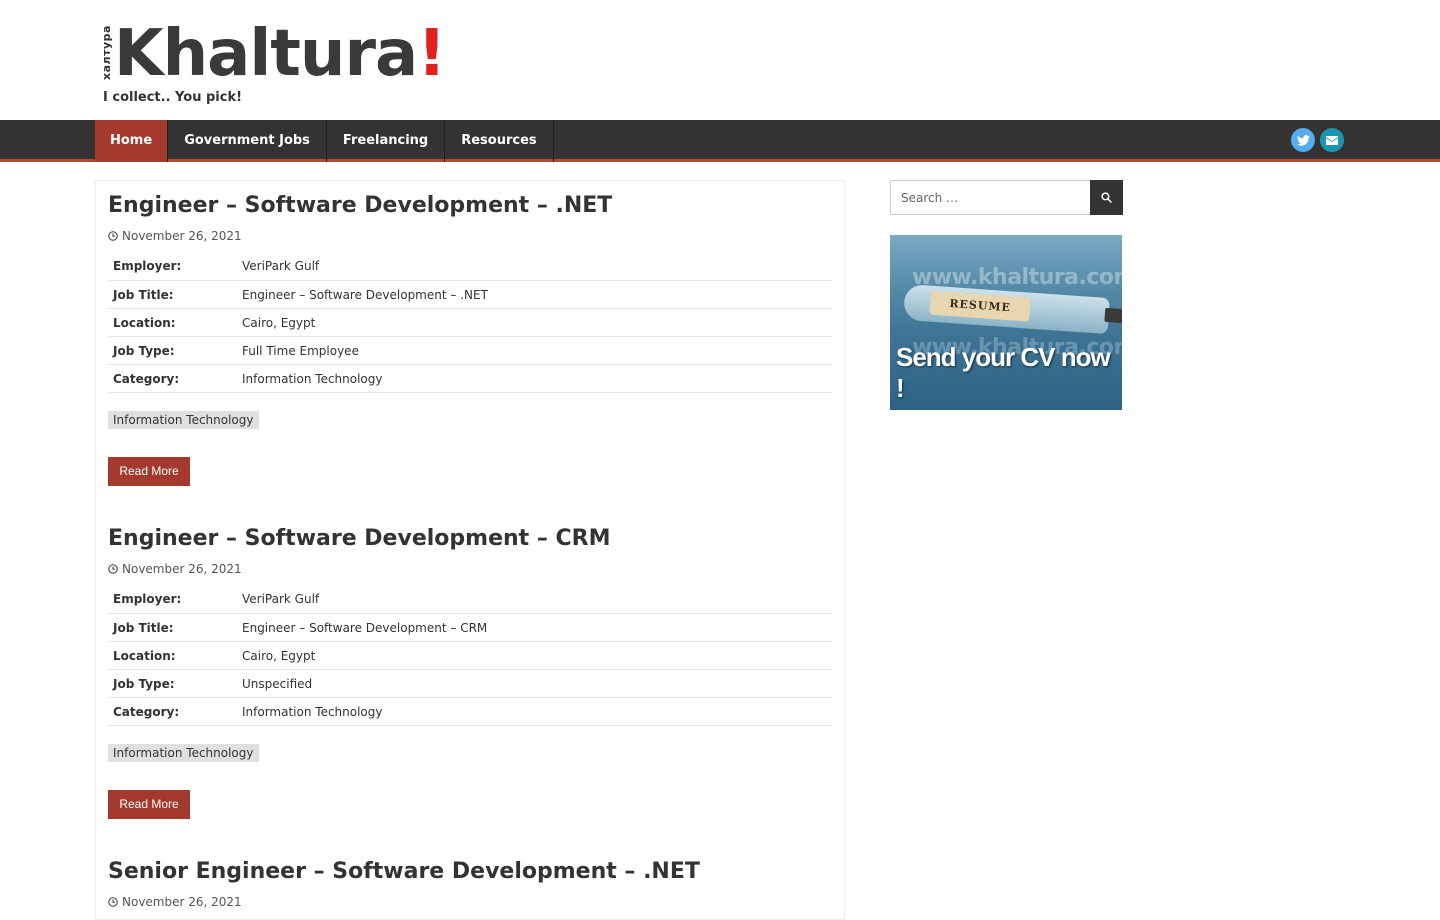 This screenshot has height=920, width=1440. What do you see at coordinates (980, 306) in the screenshot?
I see `resume-paper: RESUME` at bounding box center [980, 306].